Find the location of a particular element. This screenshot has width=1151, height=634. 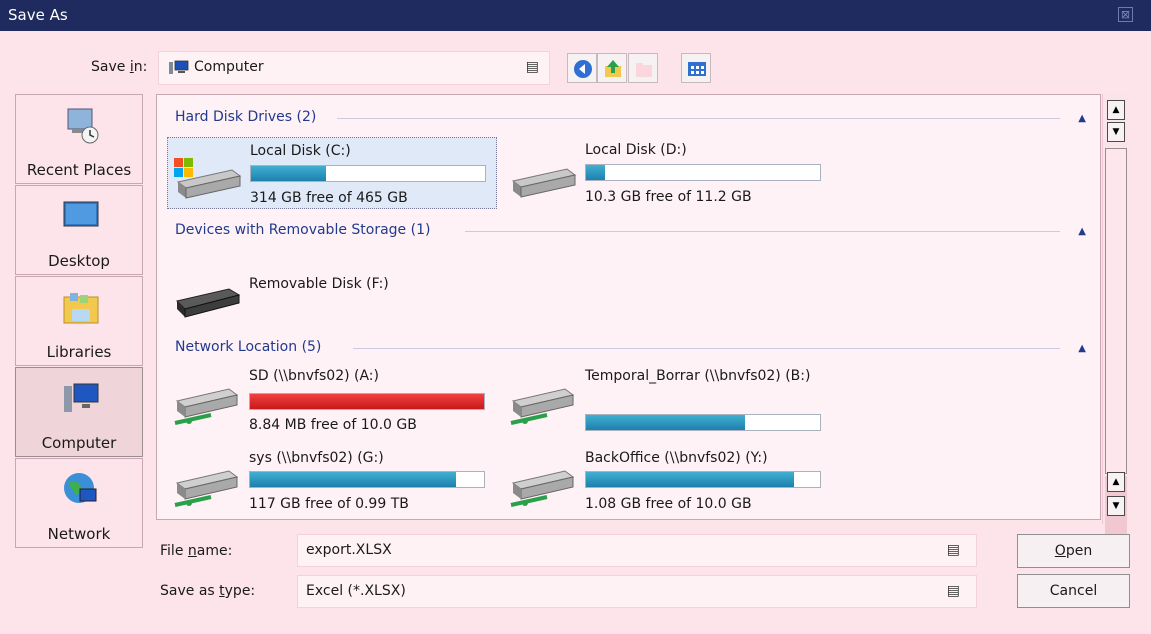

scrollbar-thumb is located at coordinates (1116, 311).